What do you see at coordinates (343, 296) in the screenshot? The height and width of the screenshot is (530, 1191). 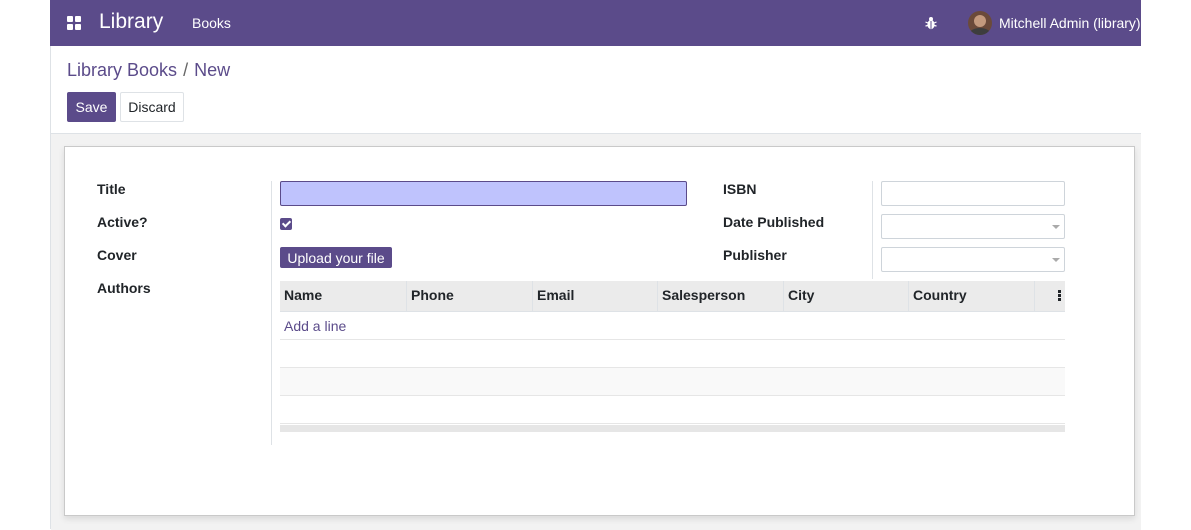 I see `column-header-name: Name` at bounding box center [343, 296].